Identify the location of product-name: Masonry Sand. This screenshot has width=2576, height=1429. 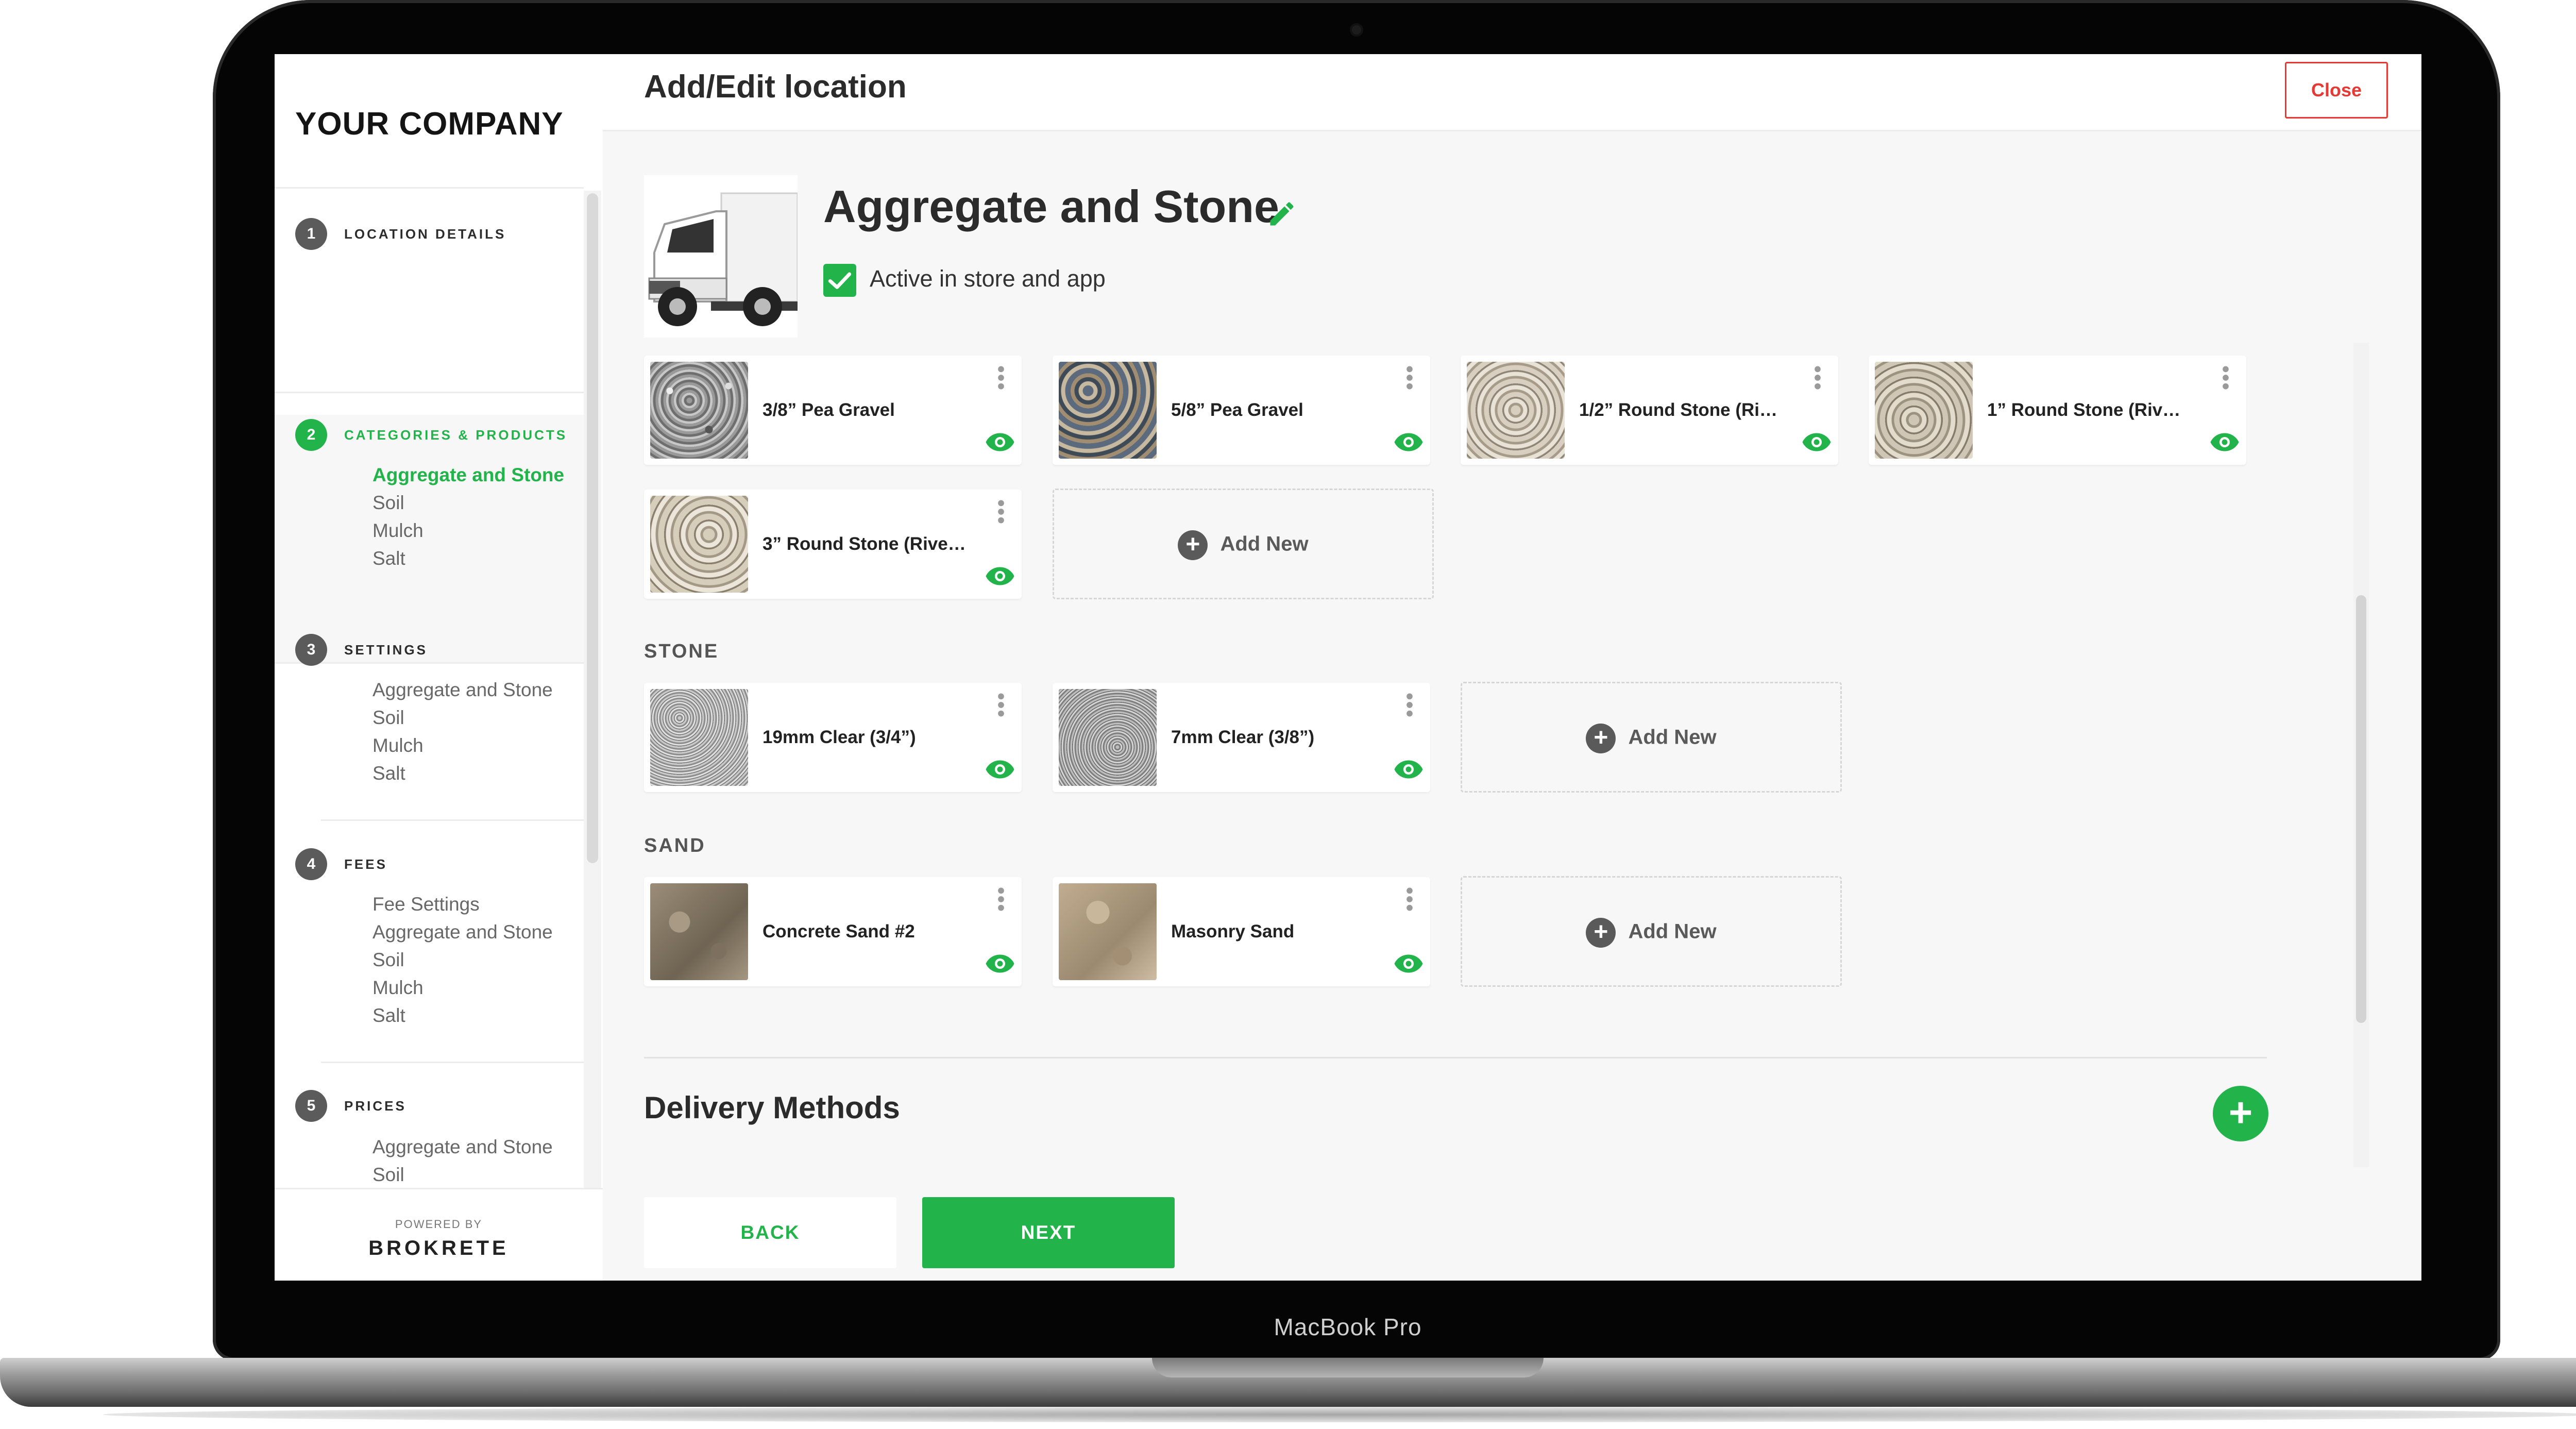
(1233, 932).